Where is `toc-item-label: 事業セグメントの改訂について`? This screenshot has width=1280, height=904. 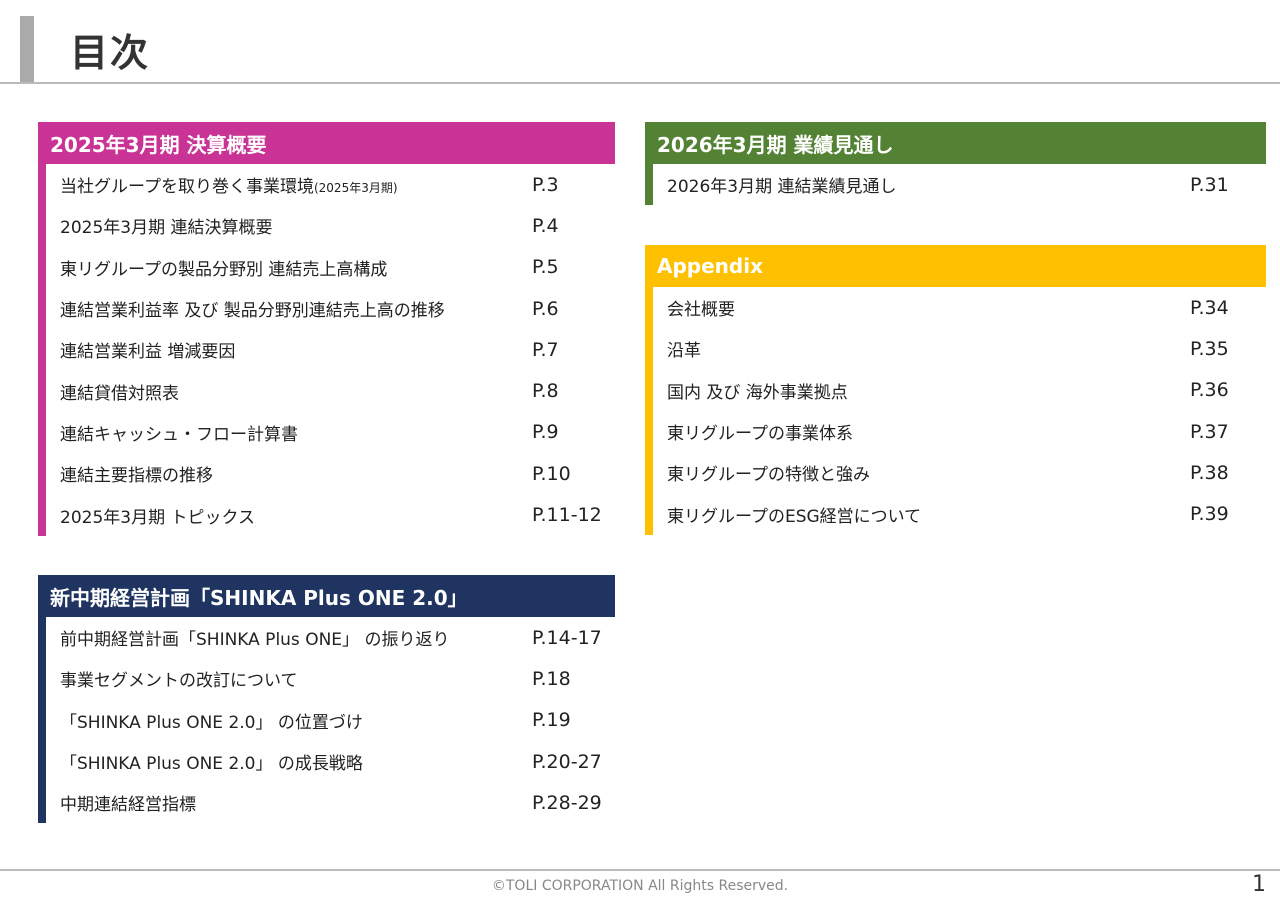 toc-item-label: 事業セグメントの改訂について is located at coordinates (179, 681).